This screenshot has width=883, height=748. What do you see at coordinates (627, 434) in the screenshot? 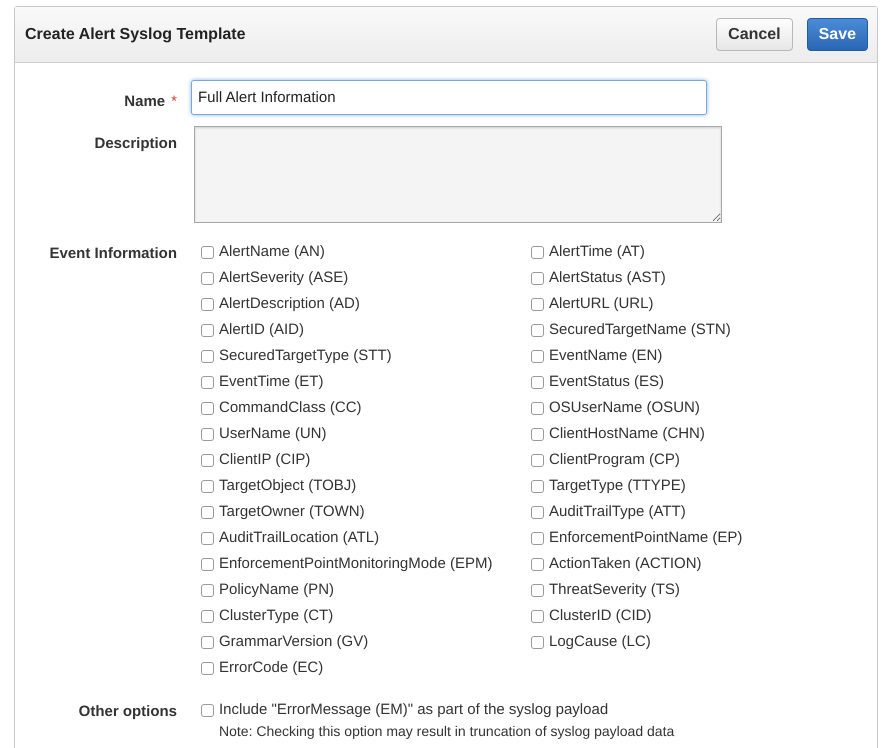
I see `checkbox-label: ClientHostName (CHN)` at bounding box center [627, 434].